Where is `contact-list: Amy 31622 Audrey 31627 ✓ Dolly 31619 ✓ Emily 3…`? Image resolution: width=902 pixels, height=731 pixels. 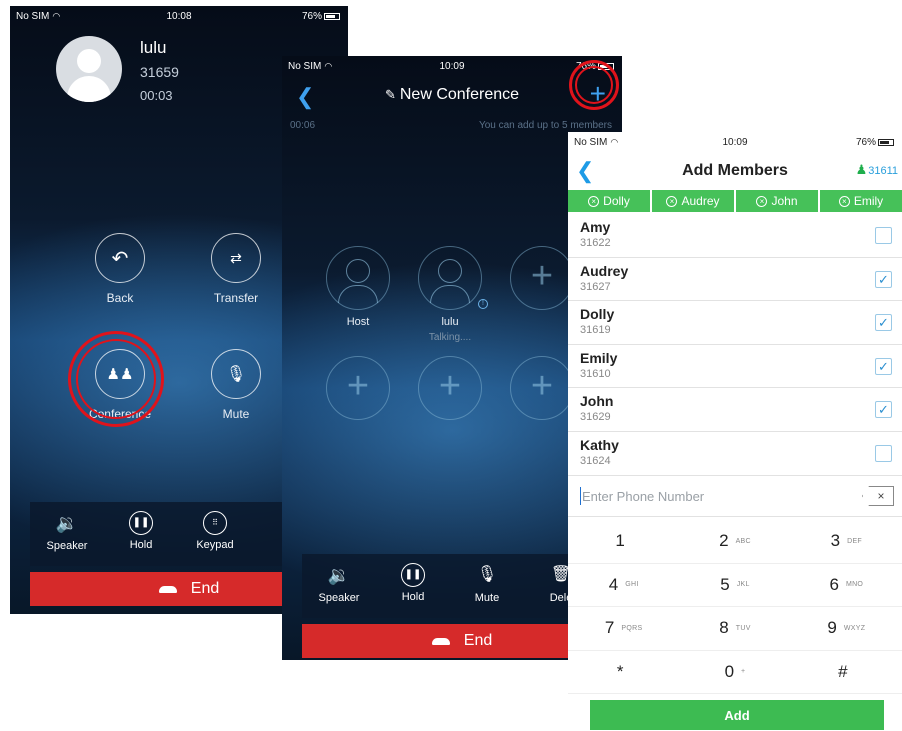
contact-list: Amy 31622 Audrey 31627 ✓ Dolly 31619 ✓ Emily 3… is located at coordinates (735, 345).